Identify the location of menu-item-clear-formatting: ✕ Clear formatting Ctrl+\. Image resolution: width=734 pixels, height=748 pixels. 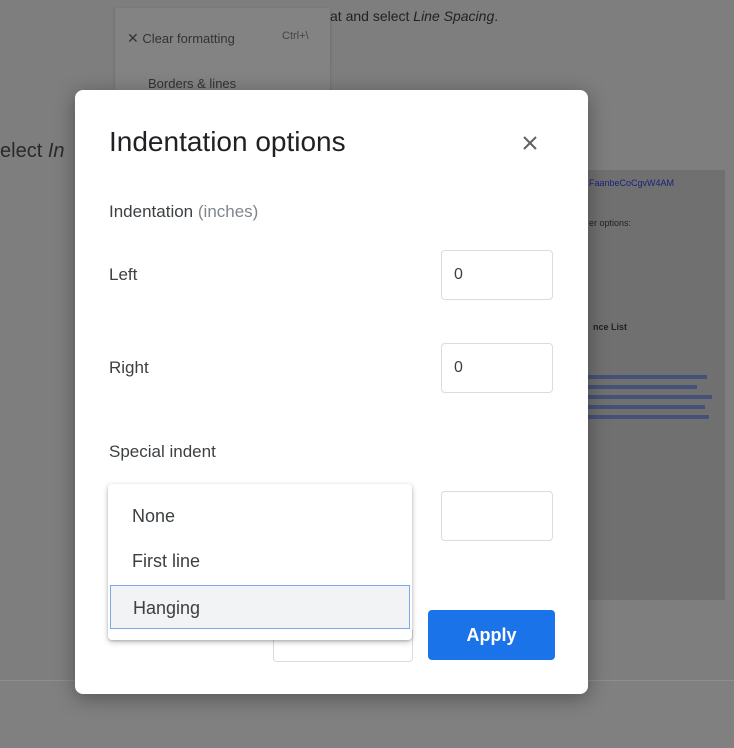
(218, 38).